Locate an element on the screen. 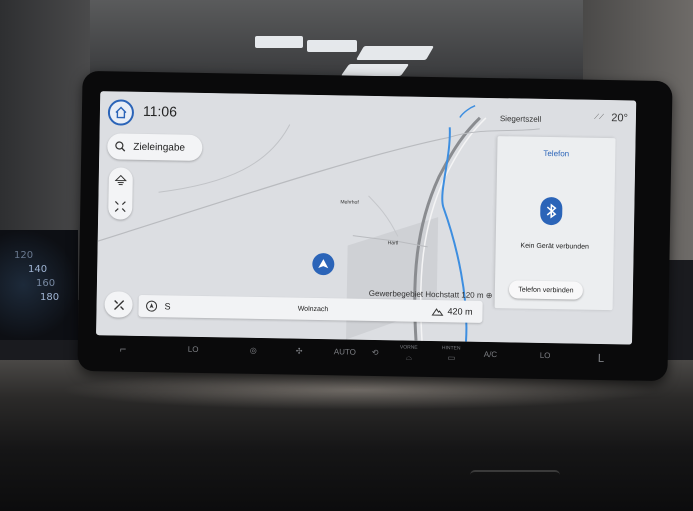 The width and height of the screenshot is (693, 511). expand-icon is located at coordinates (120, 207).